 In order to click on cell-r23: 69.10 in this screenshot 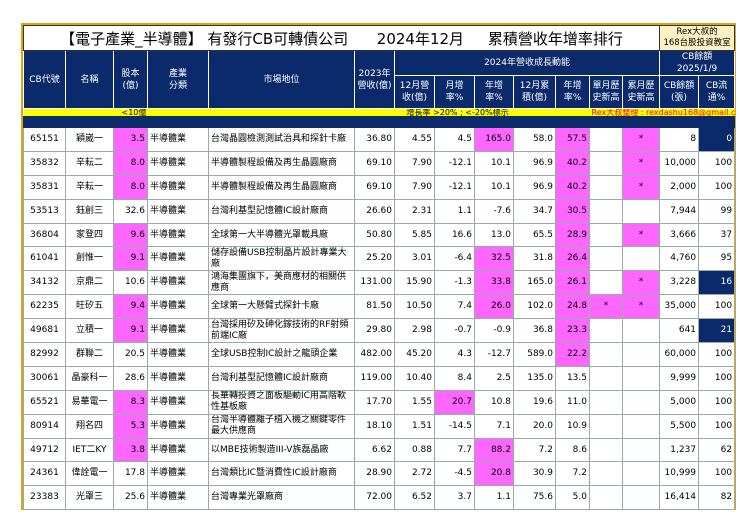, I will do `click(374, 163)`.